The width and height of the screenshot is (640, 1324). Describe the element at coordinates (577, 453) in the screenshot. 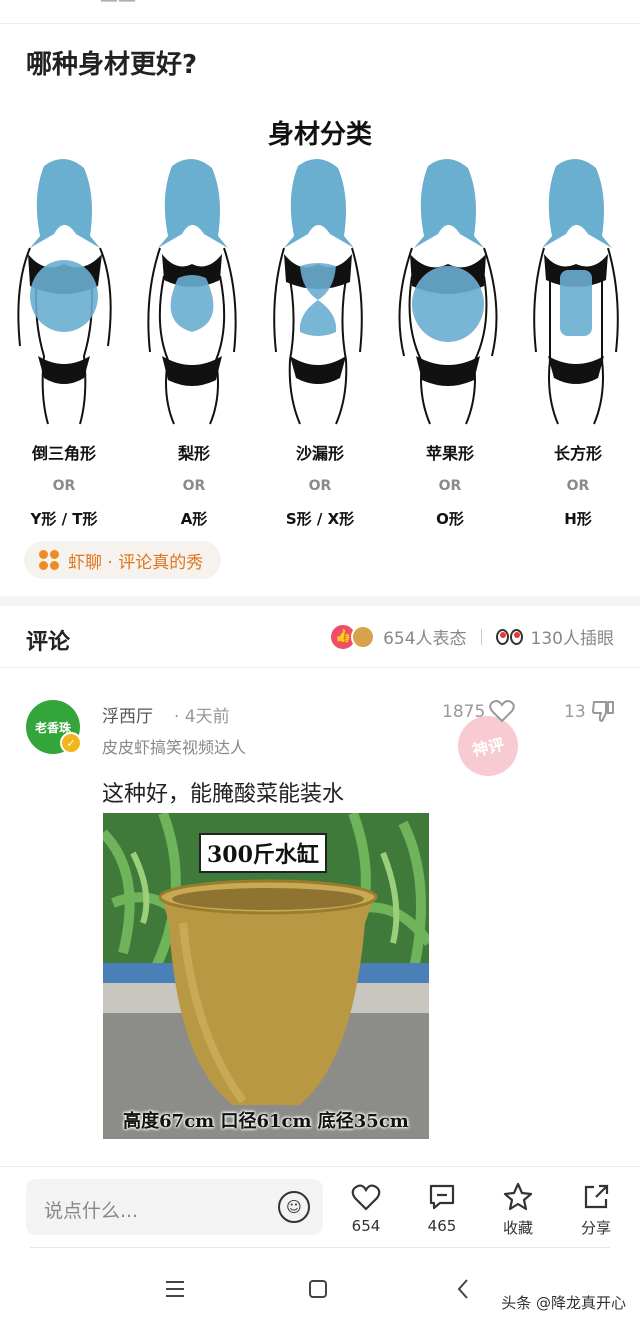

I see `shape-name: 长方形` at that location.